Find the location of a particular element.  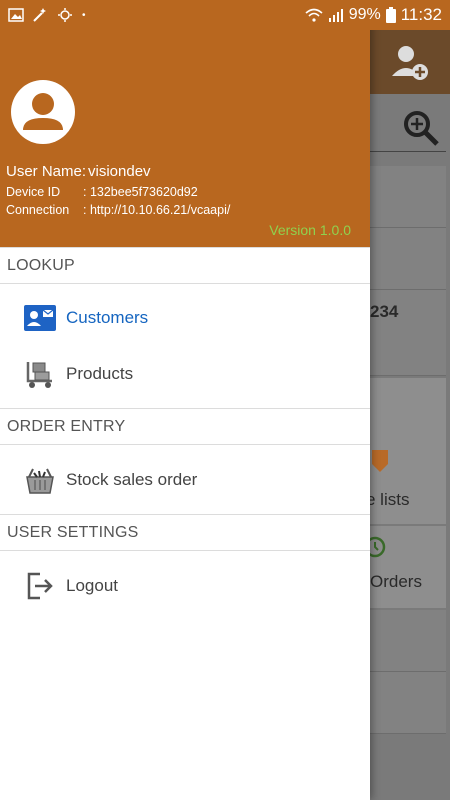

background-tile: e lists is located at coordinates (406, 451).